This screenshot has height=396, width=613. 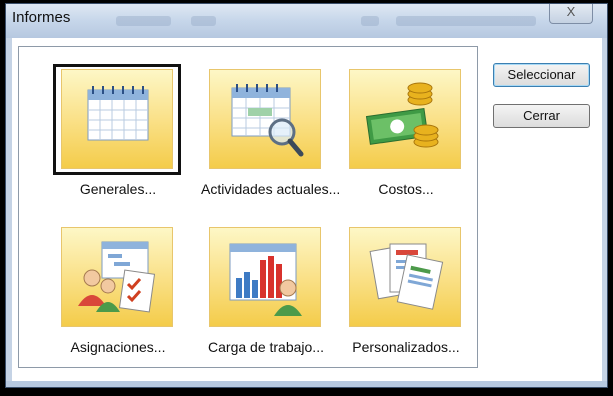 What do you see at coordinates (267, 120) in the screenshot?
I see `calendar-magnifier-icon` at bounding box center [267, 120].